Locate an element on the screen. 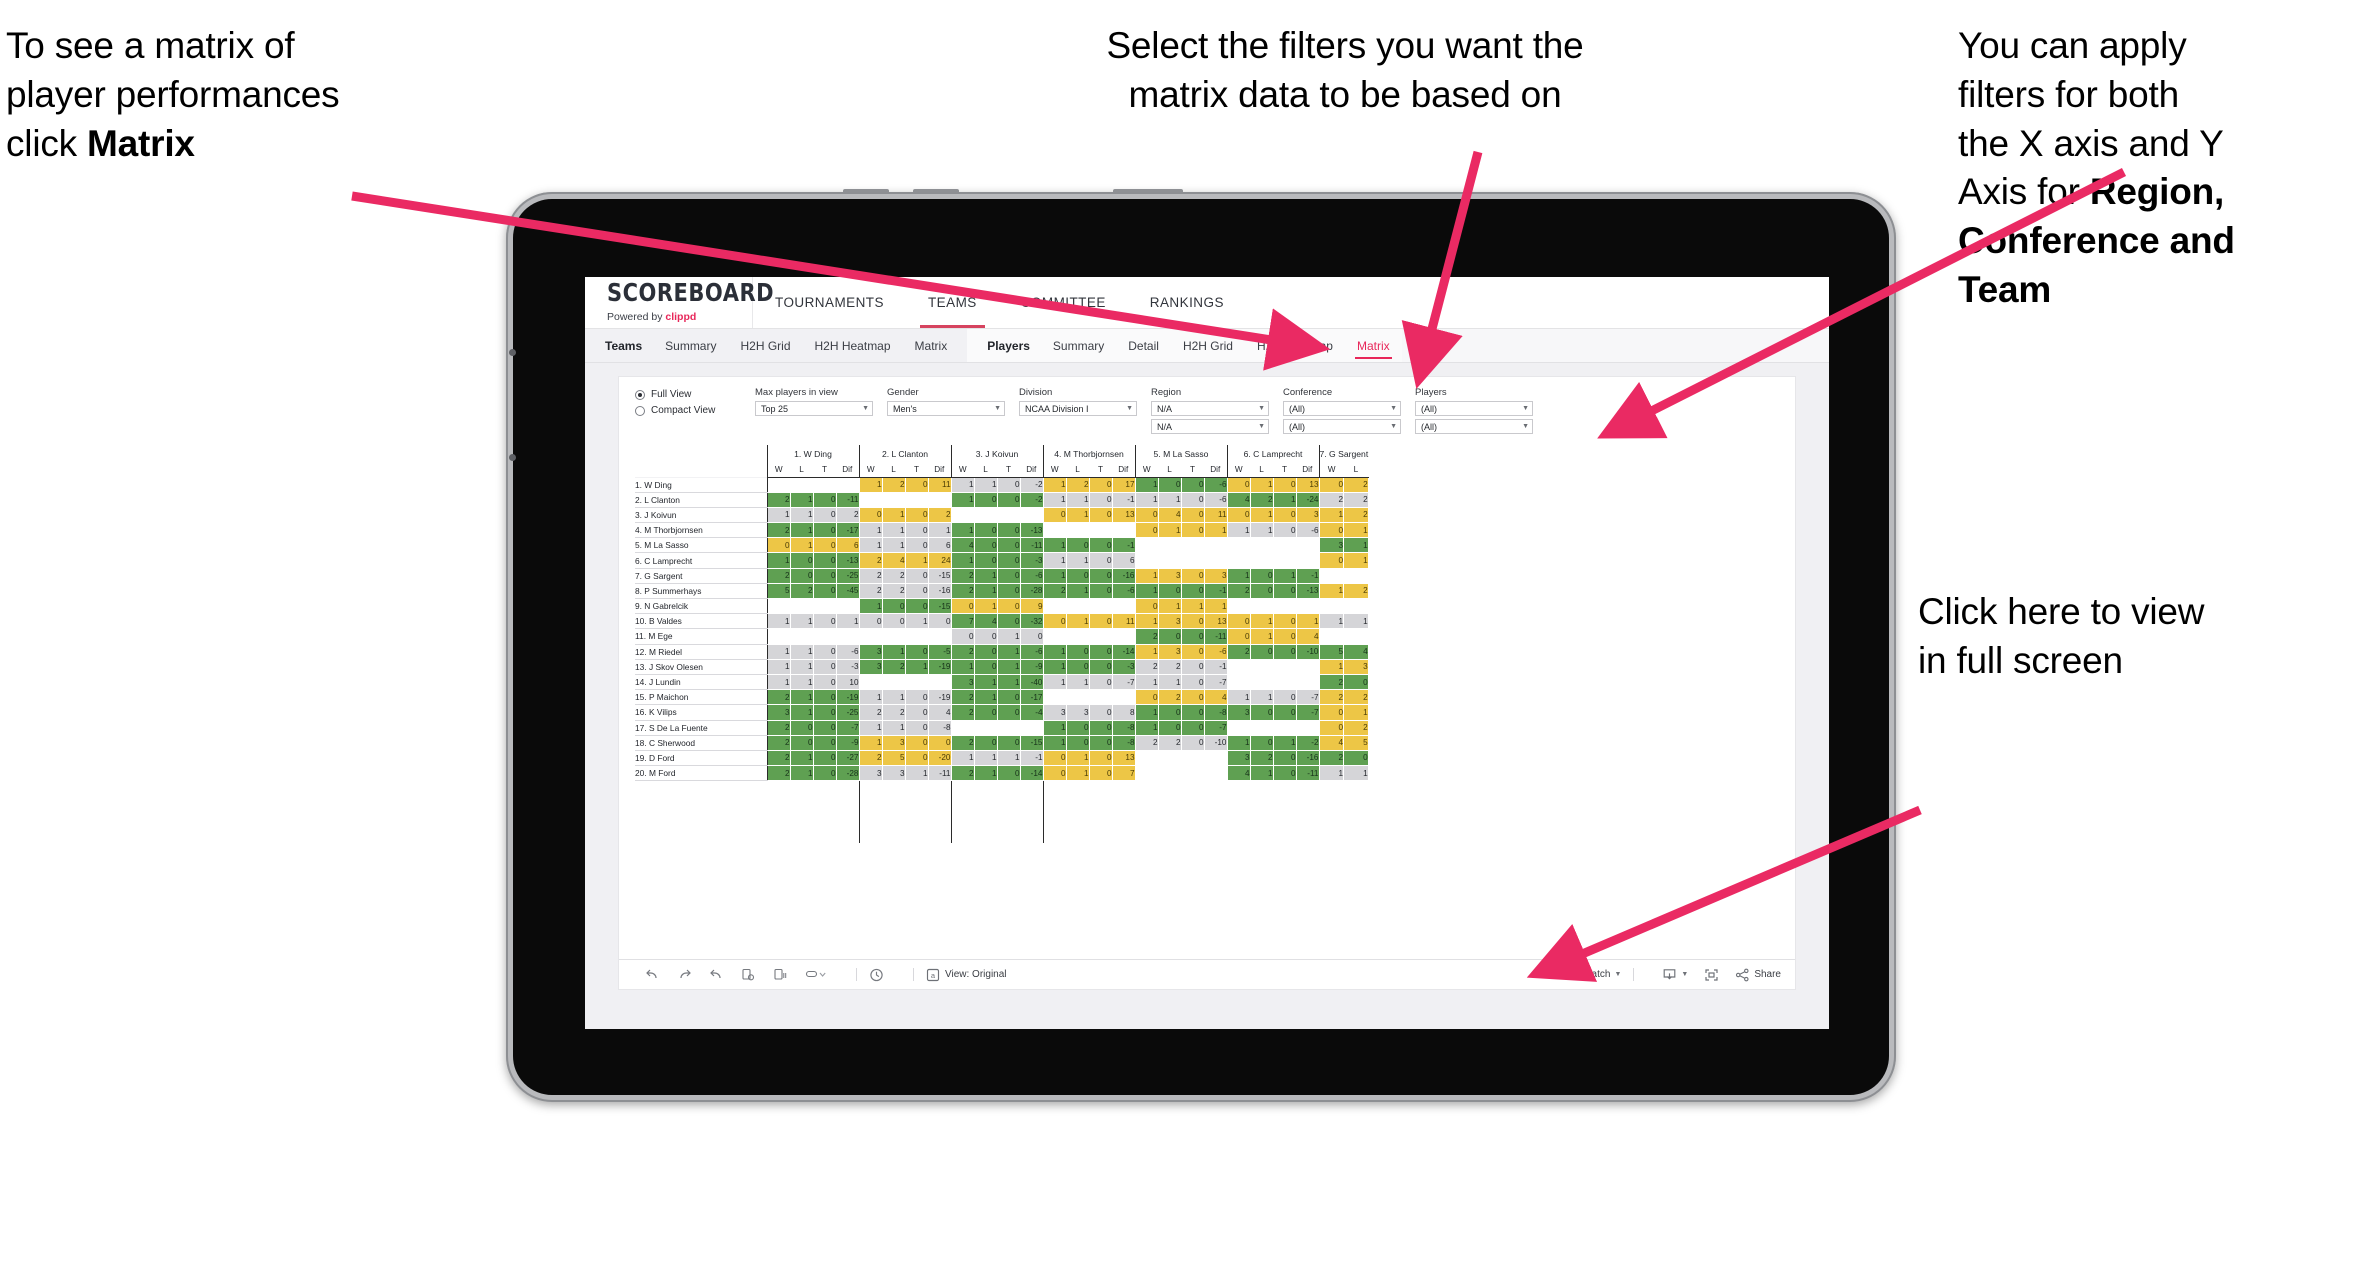 Image resolution: width=2378 pixels, height=1280 pixels. nav-teams: TEAMS is located at coordinates (952, 302).